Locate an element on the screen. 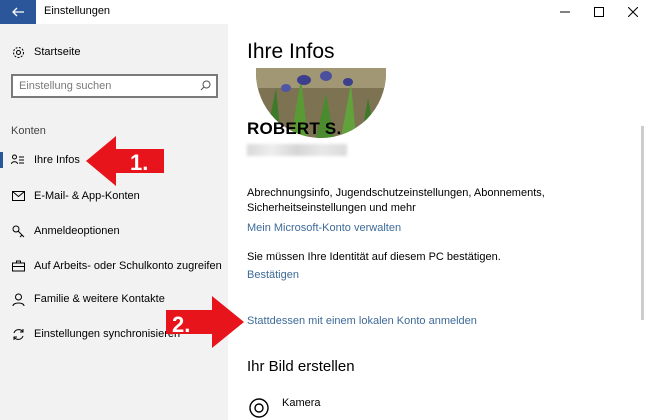 The width and height of the screenshot is (650, 420). annotation-arrow-1: 1. is located at coordinates (125, 161).